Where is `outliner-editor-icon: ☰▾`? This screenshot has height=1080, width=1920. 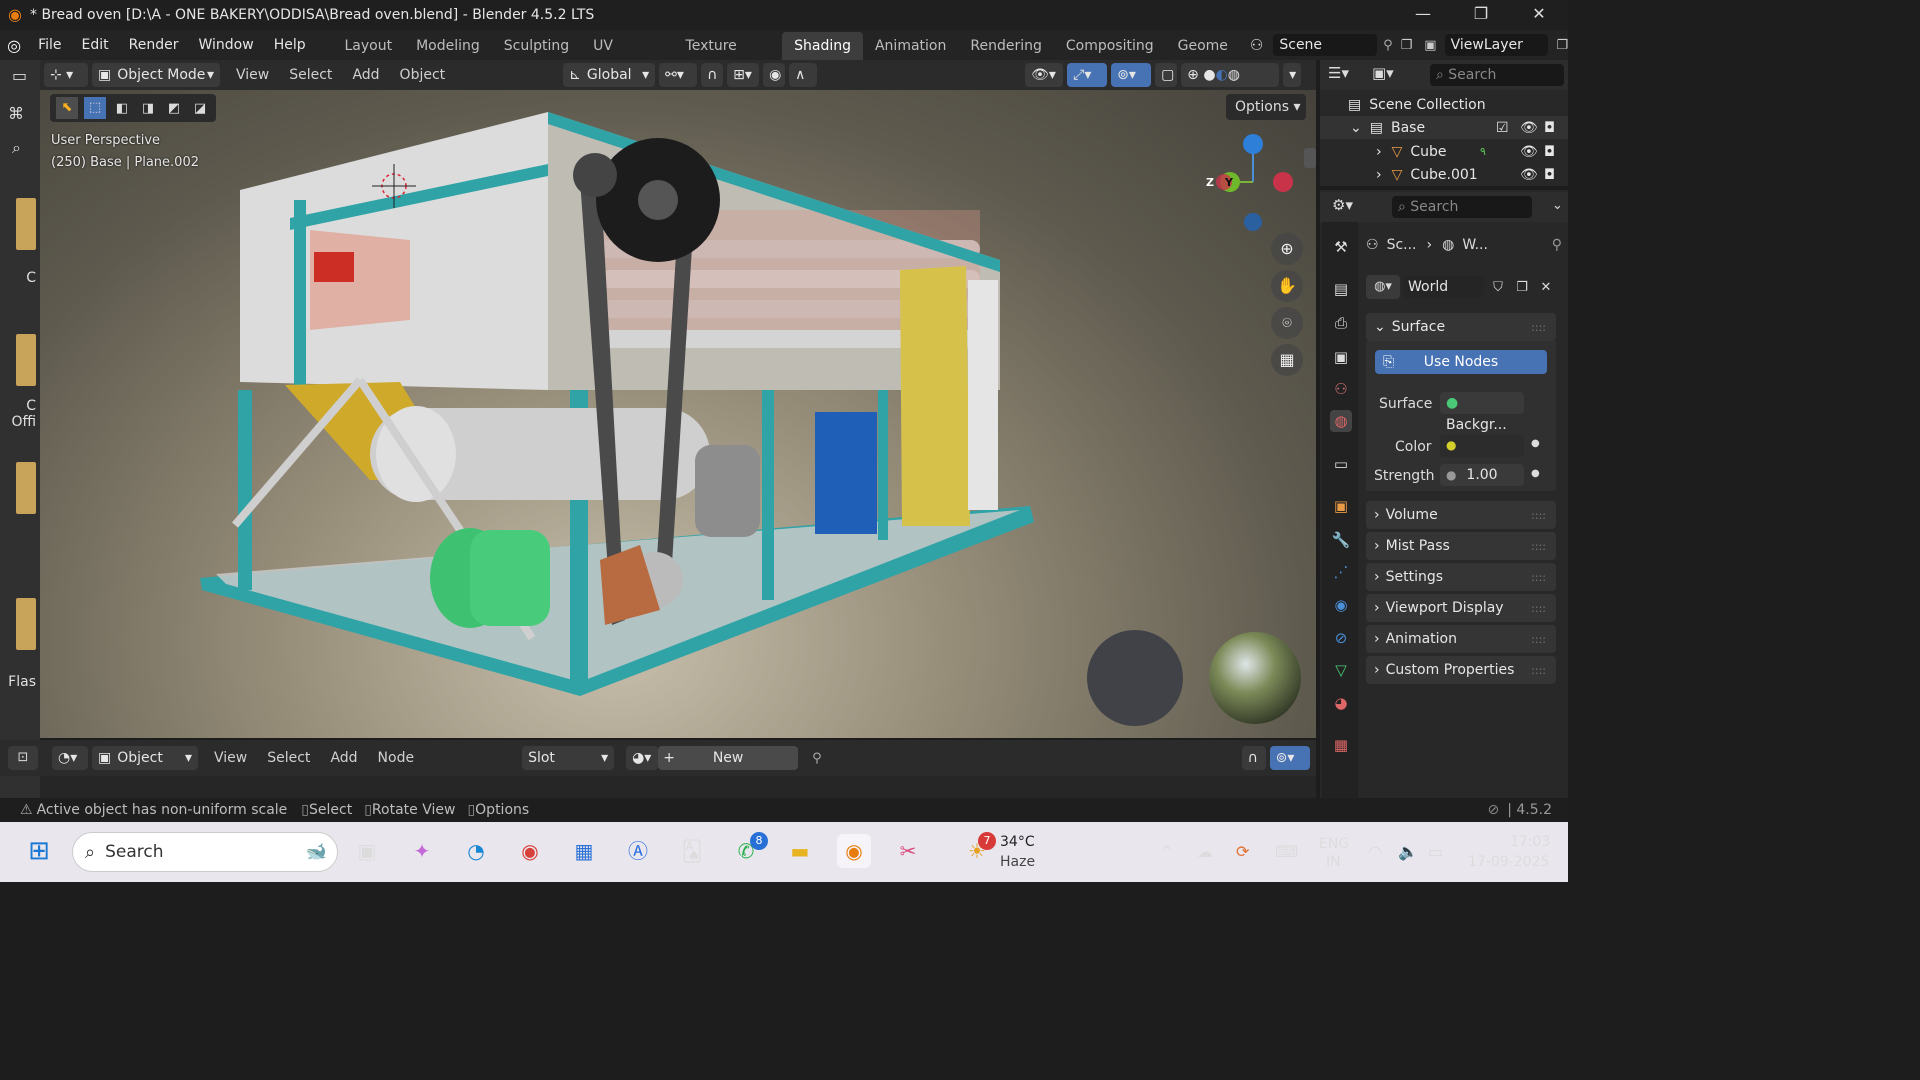
outliner-editor-icon: ☰▾ is located at coordinates (1343, 75).